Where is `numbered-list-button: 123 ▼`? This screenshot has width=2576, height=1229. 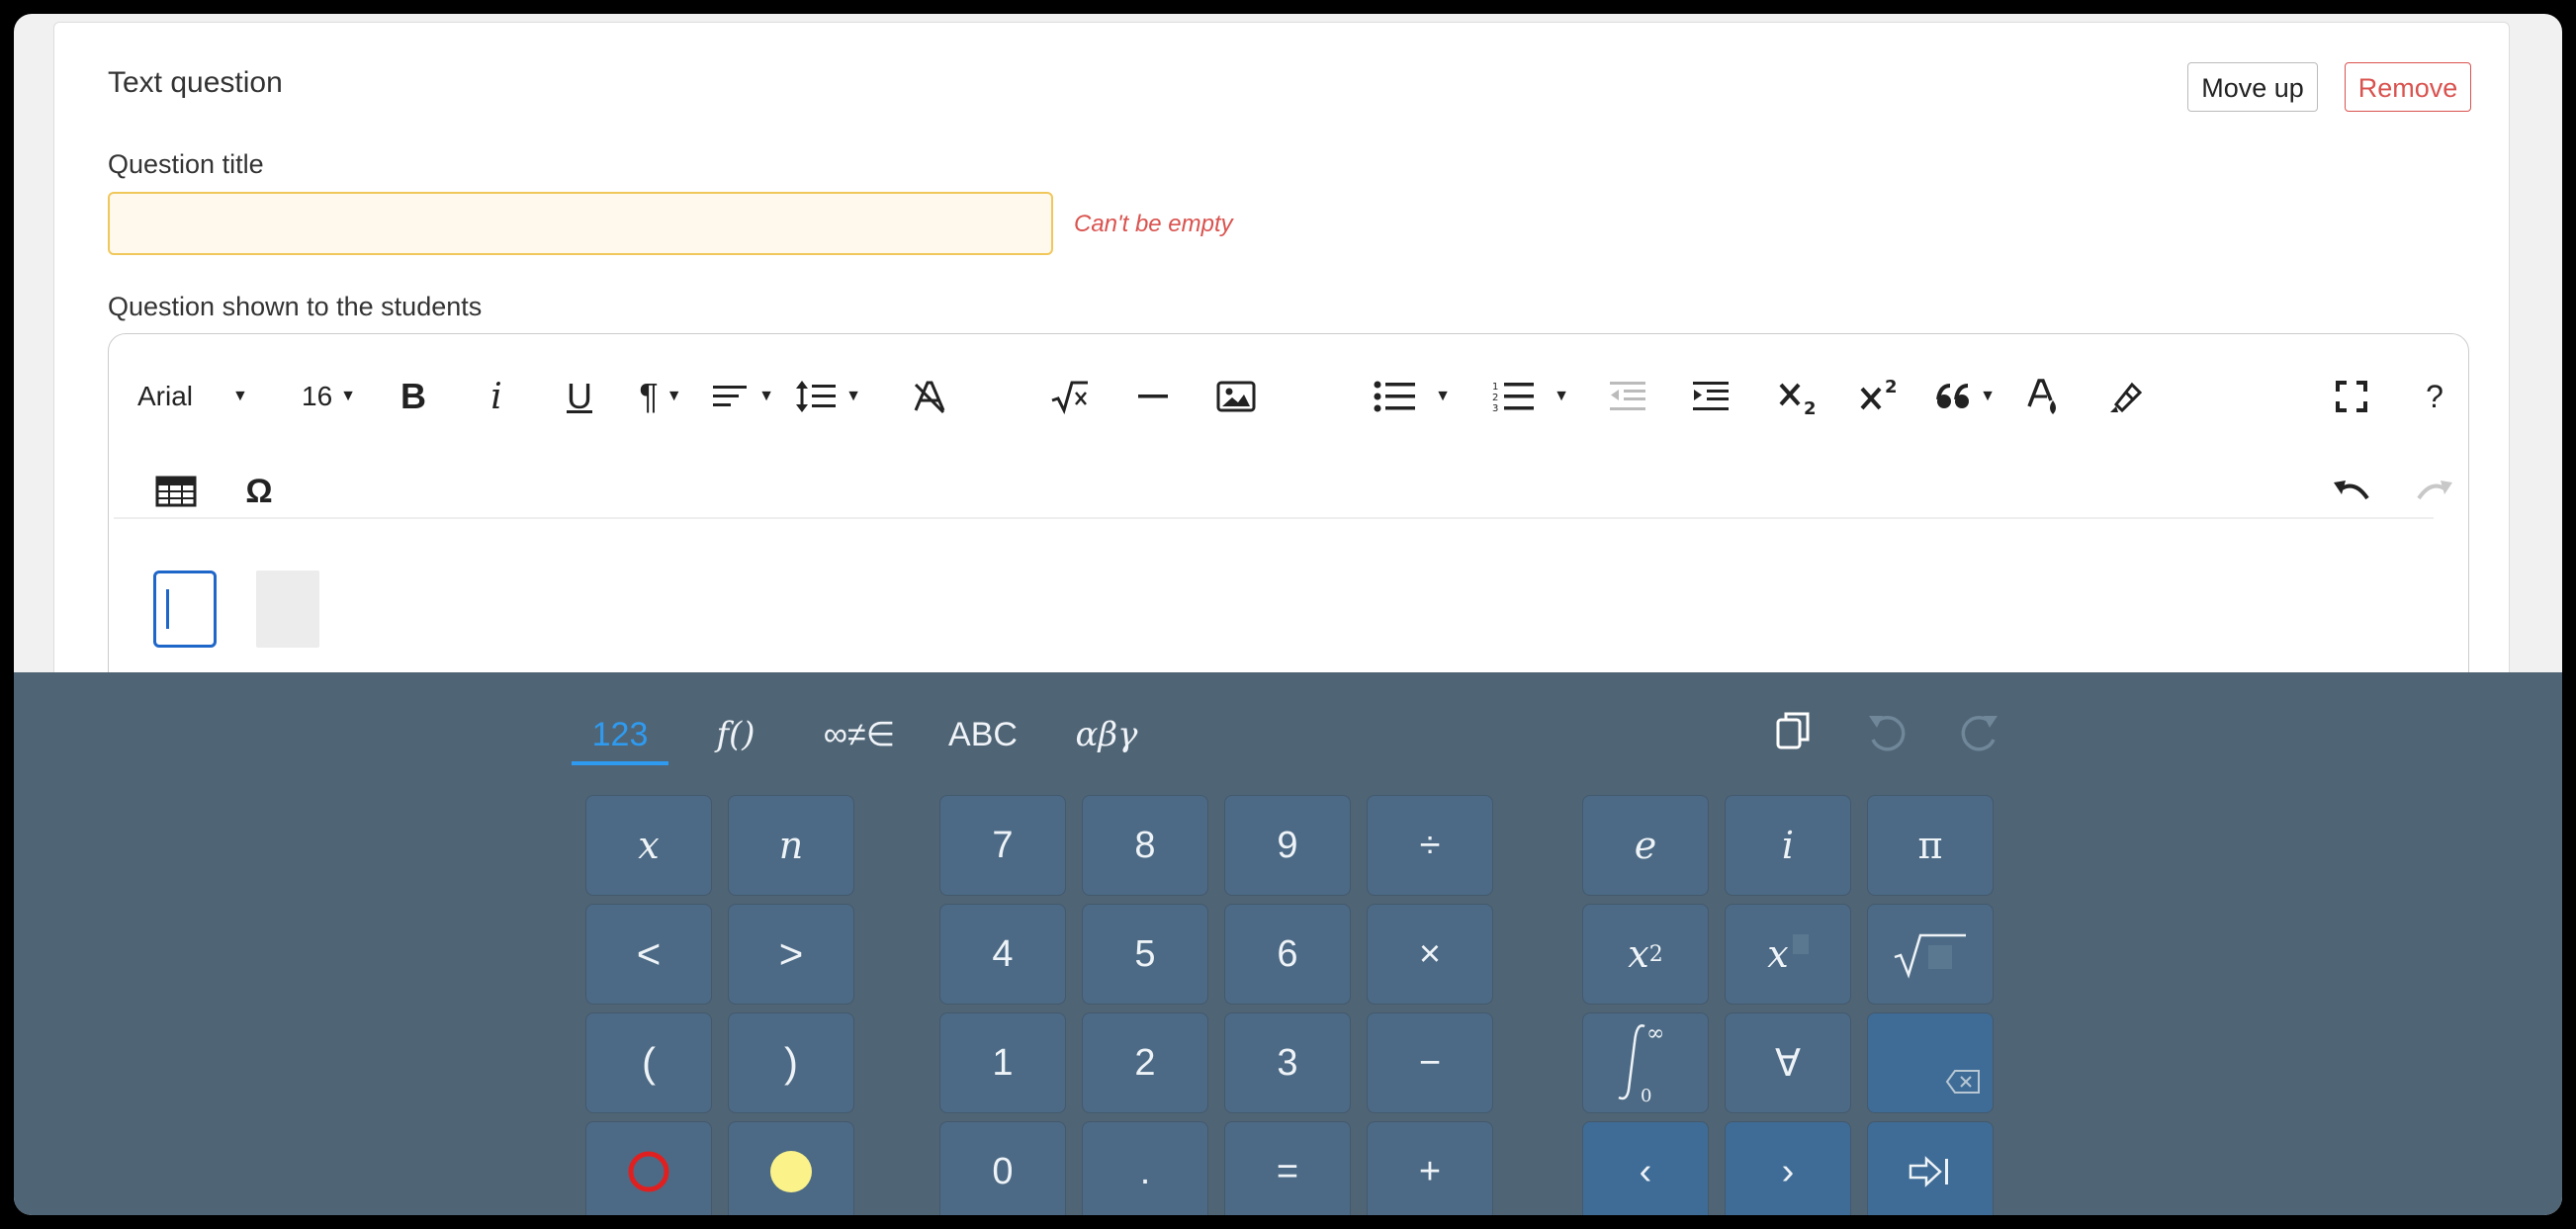 numbered-list-button: 123 ▼ is located at coordinates (1530, 396).